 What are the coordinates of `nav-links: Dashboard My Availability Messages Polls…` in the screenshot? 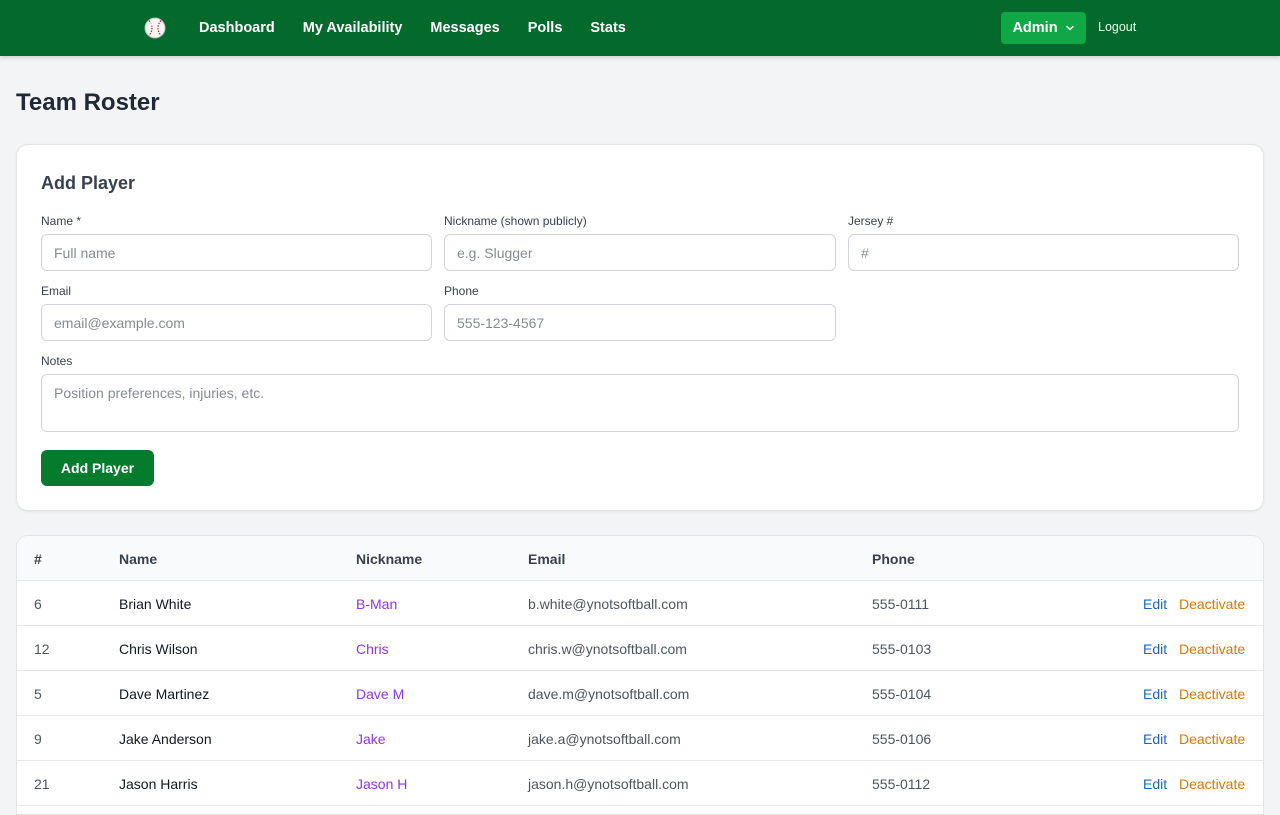 It's located at (412, 28).